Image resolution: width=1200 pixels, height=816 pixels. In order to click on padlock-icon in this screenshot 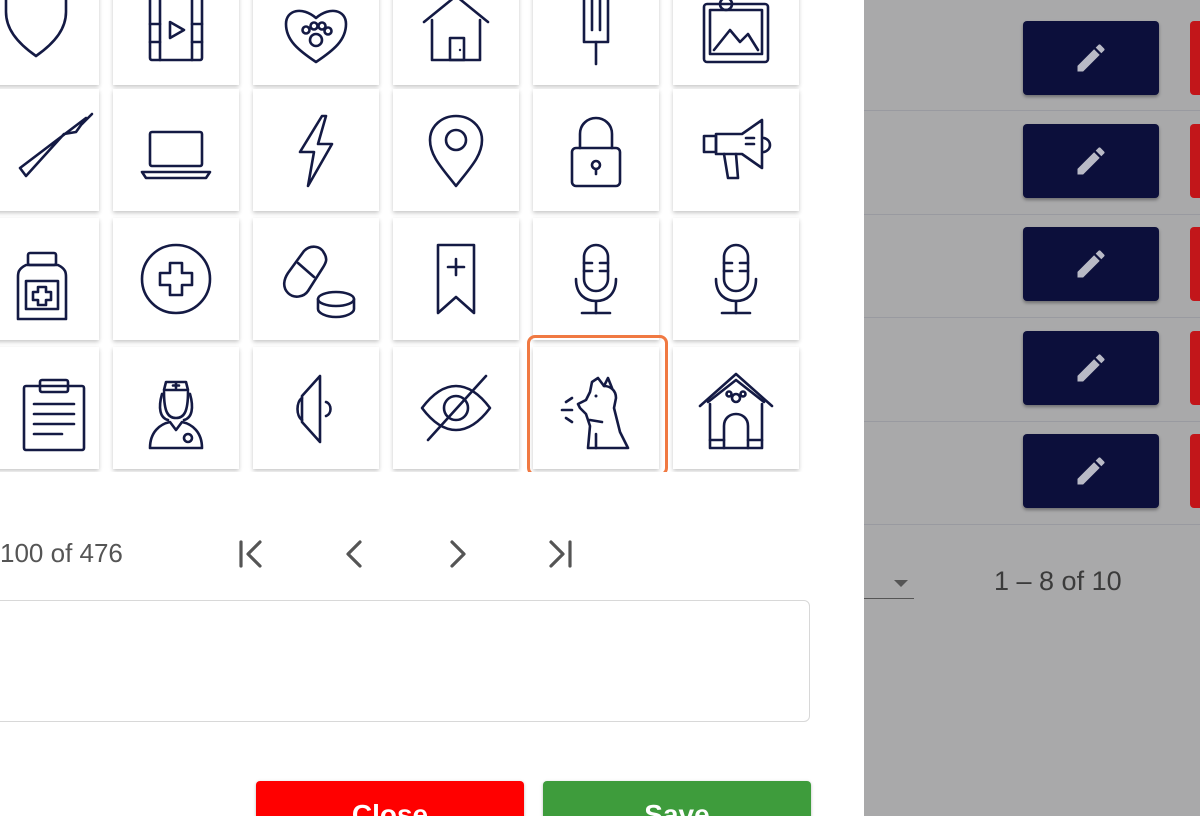, I will do `click(596, 152)`.